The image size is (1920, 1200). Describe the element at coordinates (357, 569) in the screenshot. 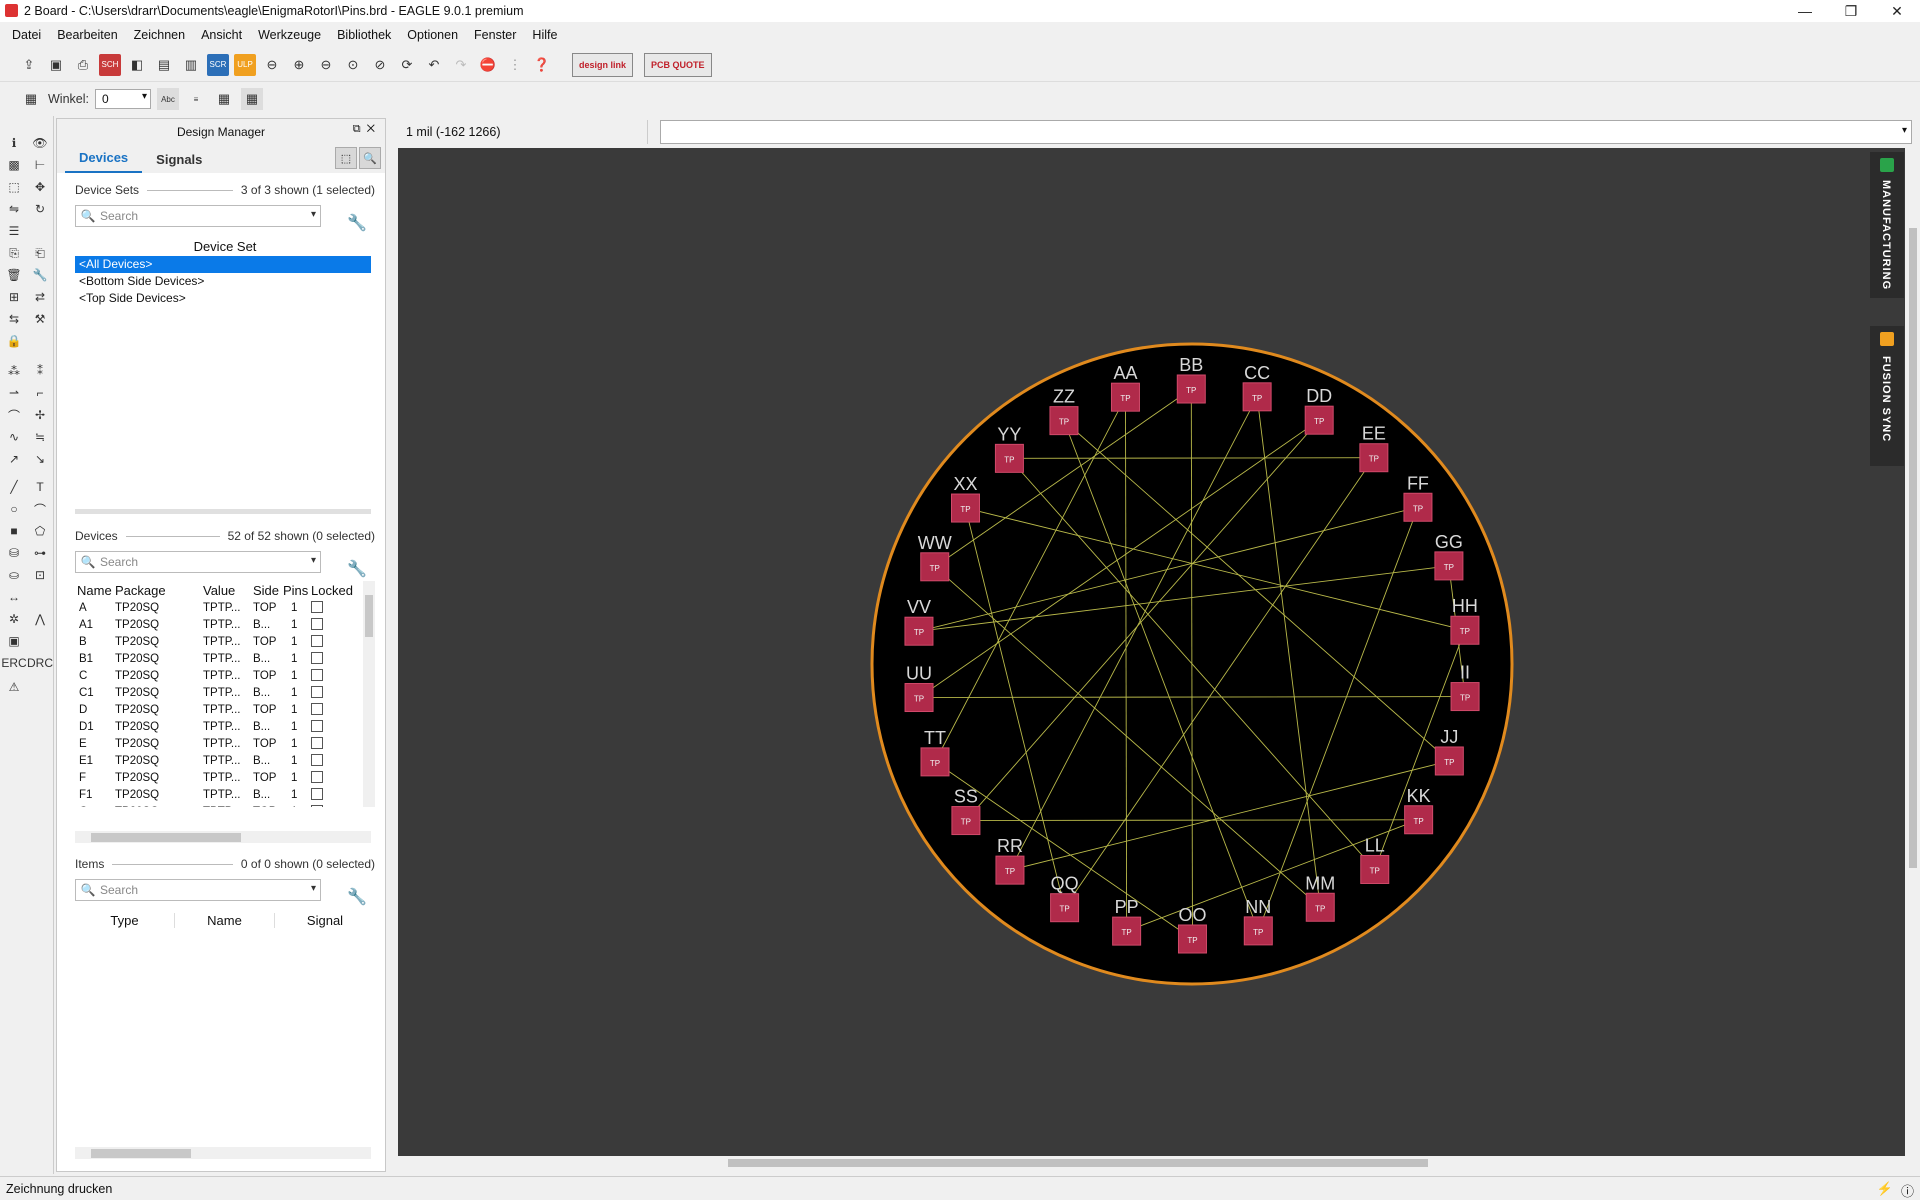

I see `devices-wrench-icon: 🔧` at that location.